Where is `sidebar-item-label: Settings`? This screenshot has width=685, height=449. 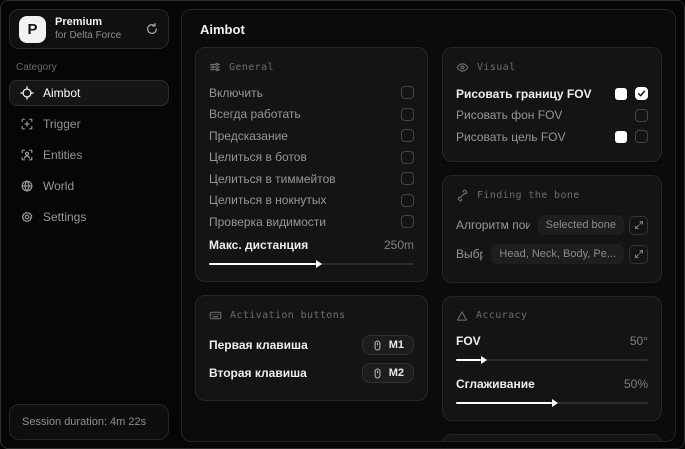 sidebar-item-label: Settings is located at coordinates (65, 217).